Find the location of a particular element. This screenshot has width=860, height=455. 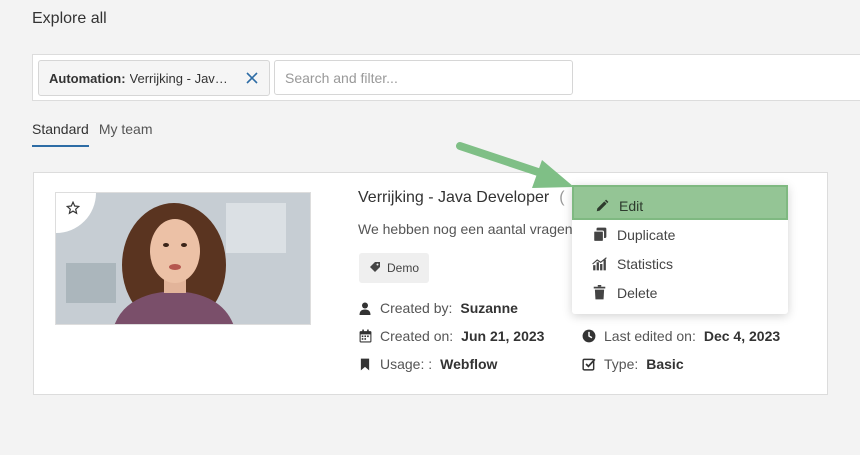

filter-chip: Automation: Verrijking - Java Developer is located at coordinates (154, 78).